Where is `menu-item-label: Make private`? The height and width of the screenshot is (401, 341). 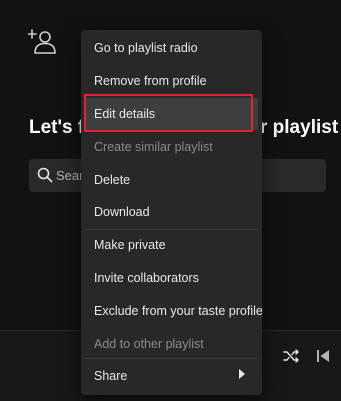
menu-item-label: Make private is located at coordinates (130, 245).